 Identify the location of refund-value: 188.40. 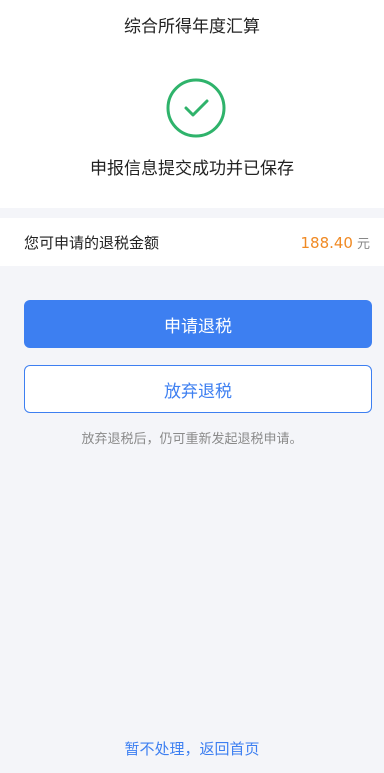
(326, 242).